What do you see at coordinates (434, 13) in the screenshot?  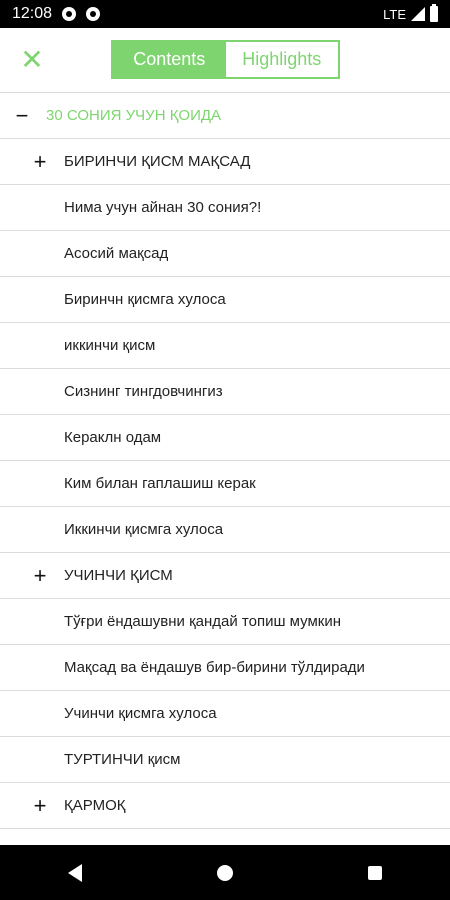 I see `battery-icon` at bounding box center [434, 13].